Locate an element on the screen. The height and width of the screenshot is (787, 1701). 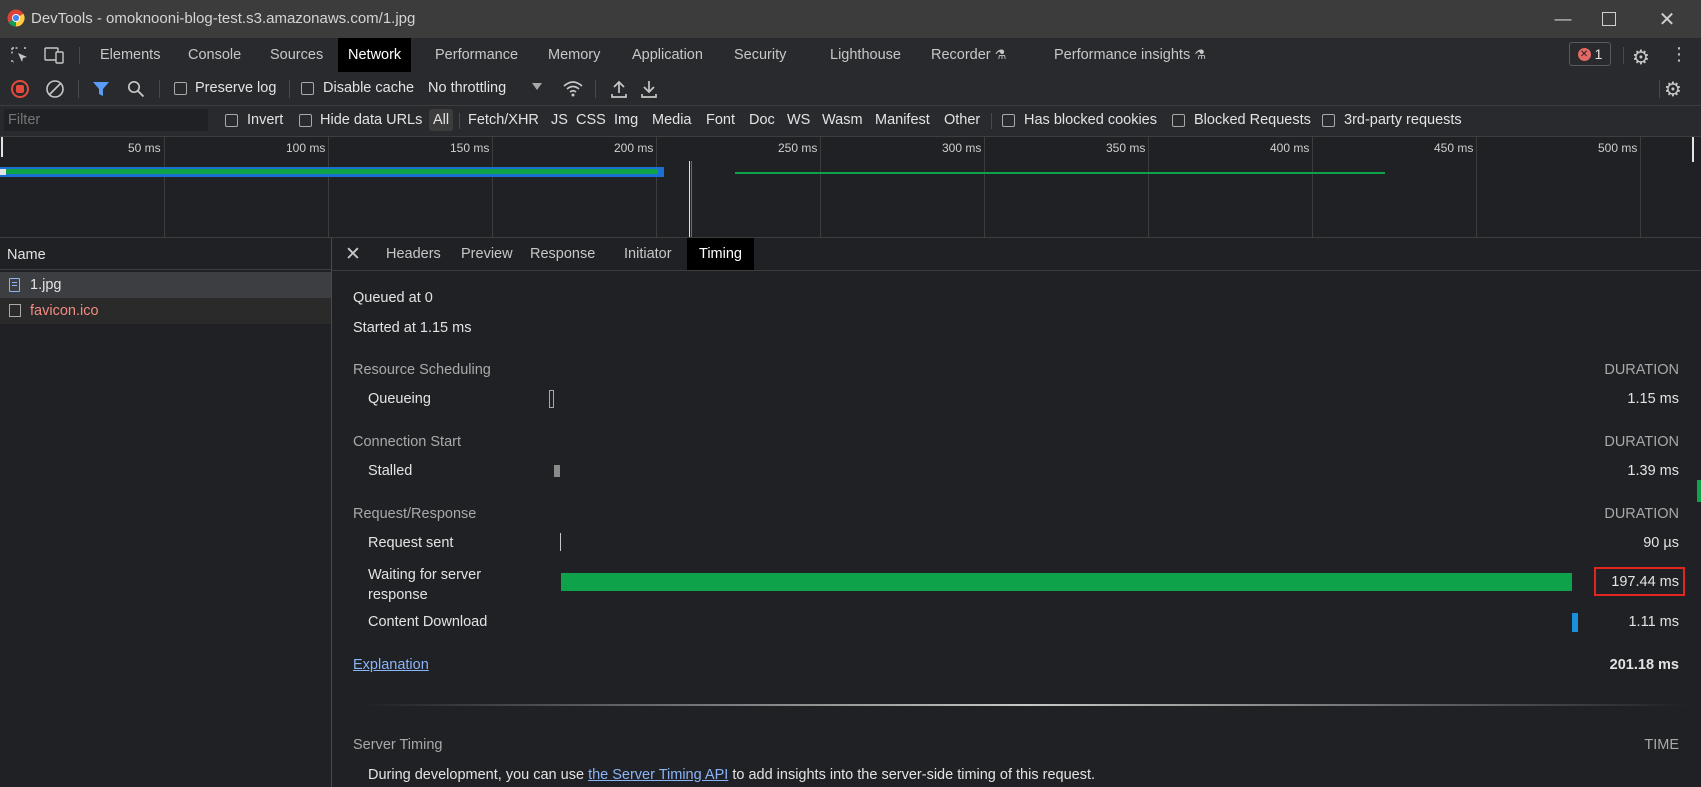
section-title-request-response: Request/Response is located at coordinates (415, 514).